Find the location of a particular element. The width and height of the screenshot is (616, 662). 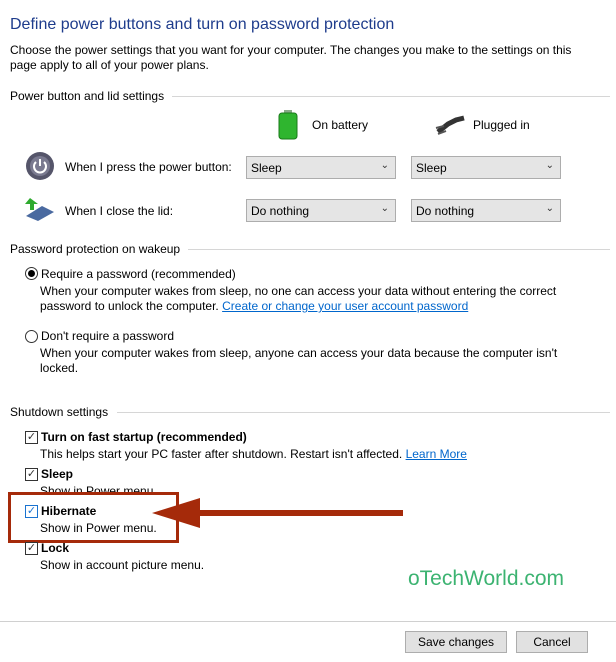

lid-battery-select: Do nothing ⌄ is located at coordinates (321, 210).